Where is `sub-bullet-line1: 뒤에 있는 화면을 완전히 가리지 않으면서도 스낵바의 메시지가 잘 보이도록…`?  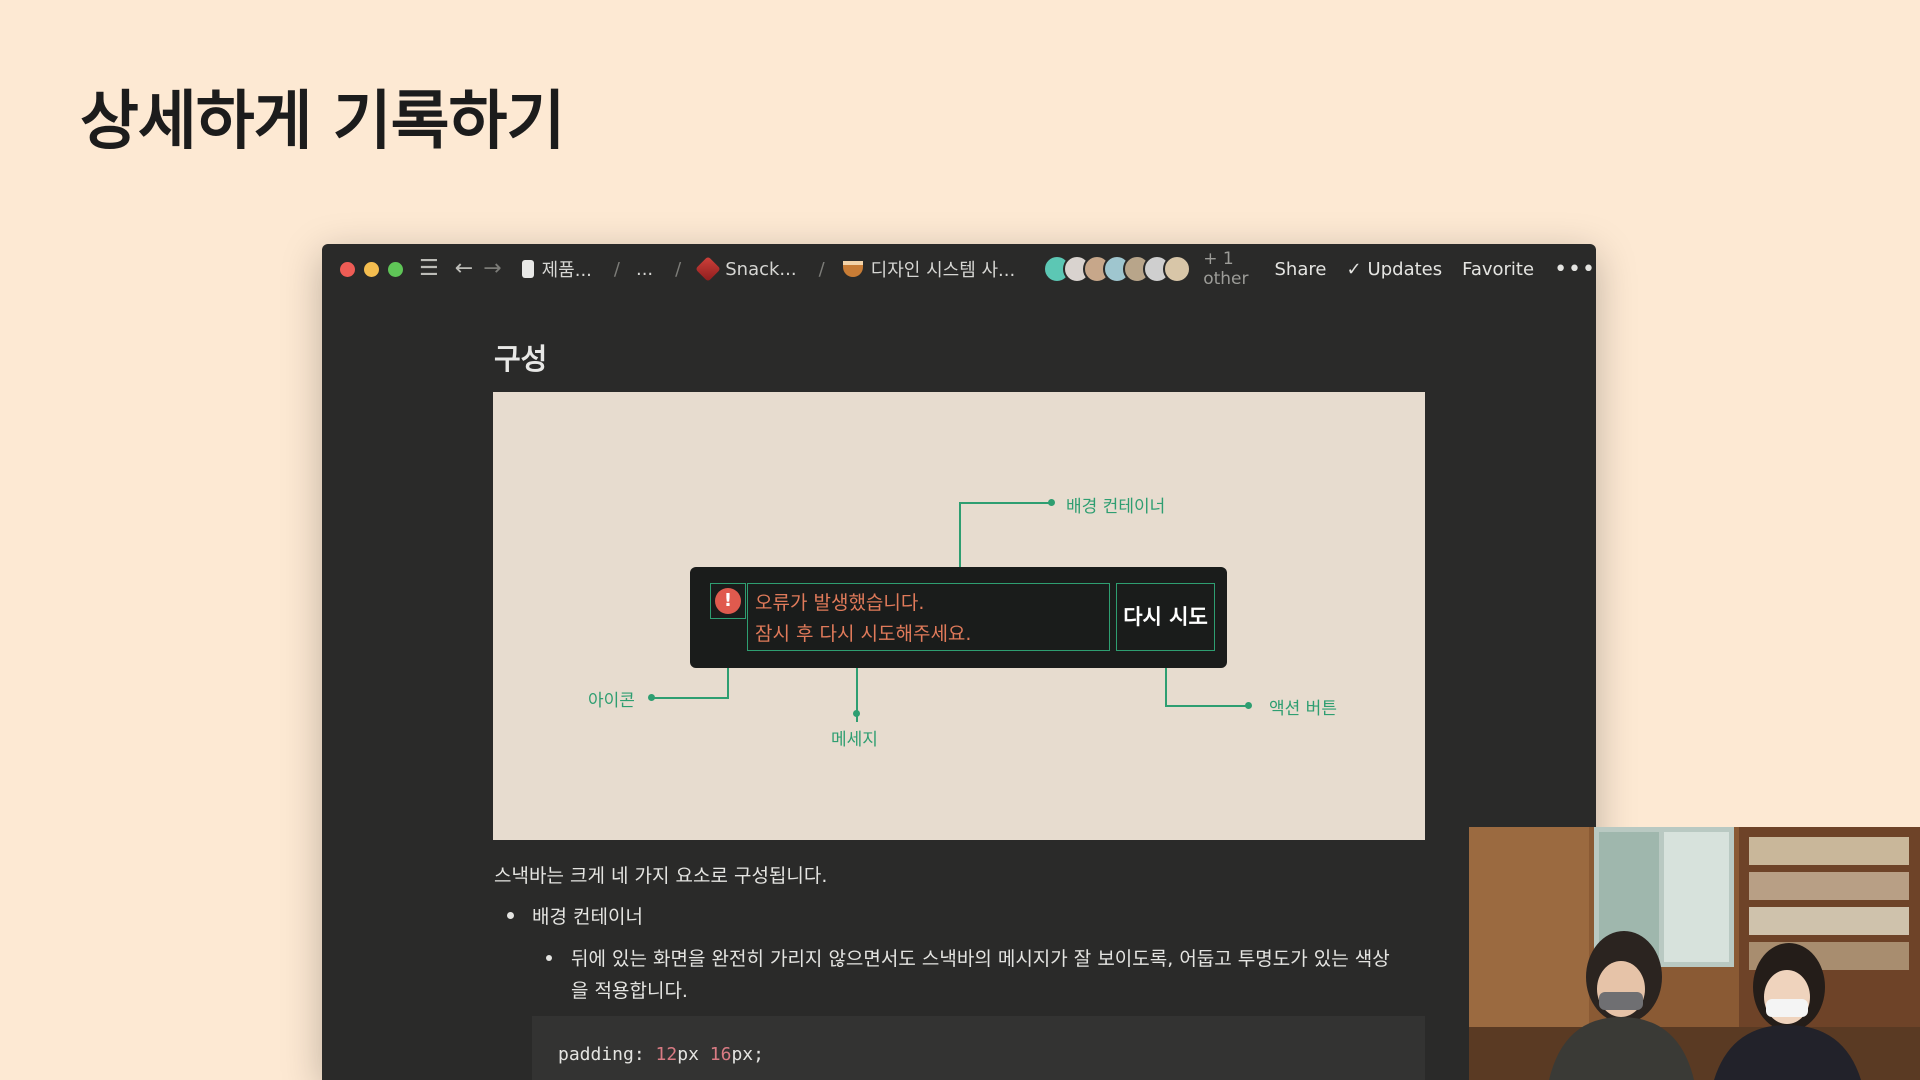 sub-bullet-line1: 뒤에 있는 화면을 완전히 가리지 않으면서도 스낵바의 메시지가 잘 보이도록… is located at coordinates (980, 959).